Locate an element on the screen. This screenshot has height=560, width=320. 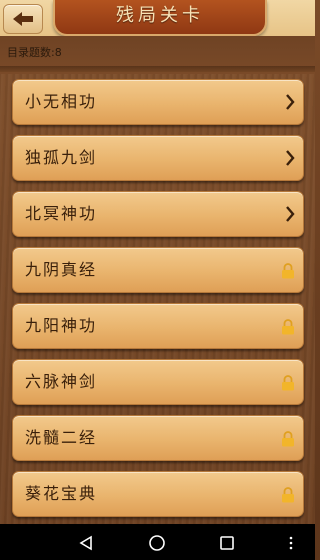
level-label: 九阳神功 is located at coordinates (61, 325).